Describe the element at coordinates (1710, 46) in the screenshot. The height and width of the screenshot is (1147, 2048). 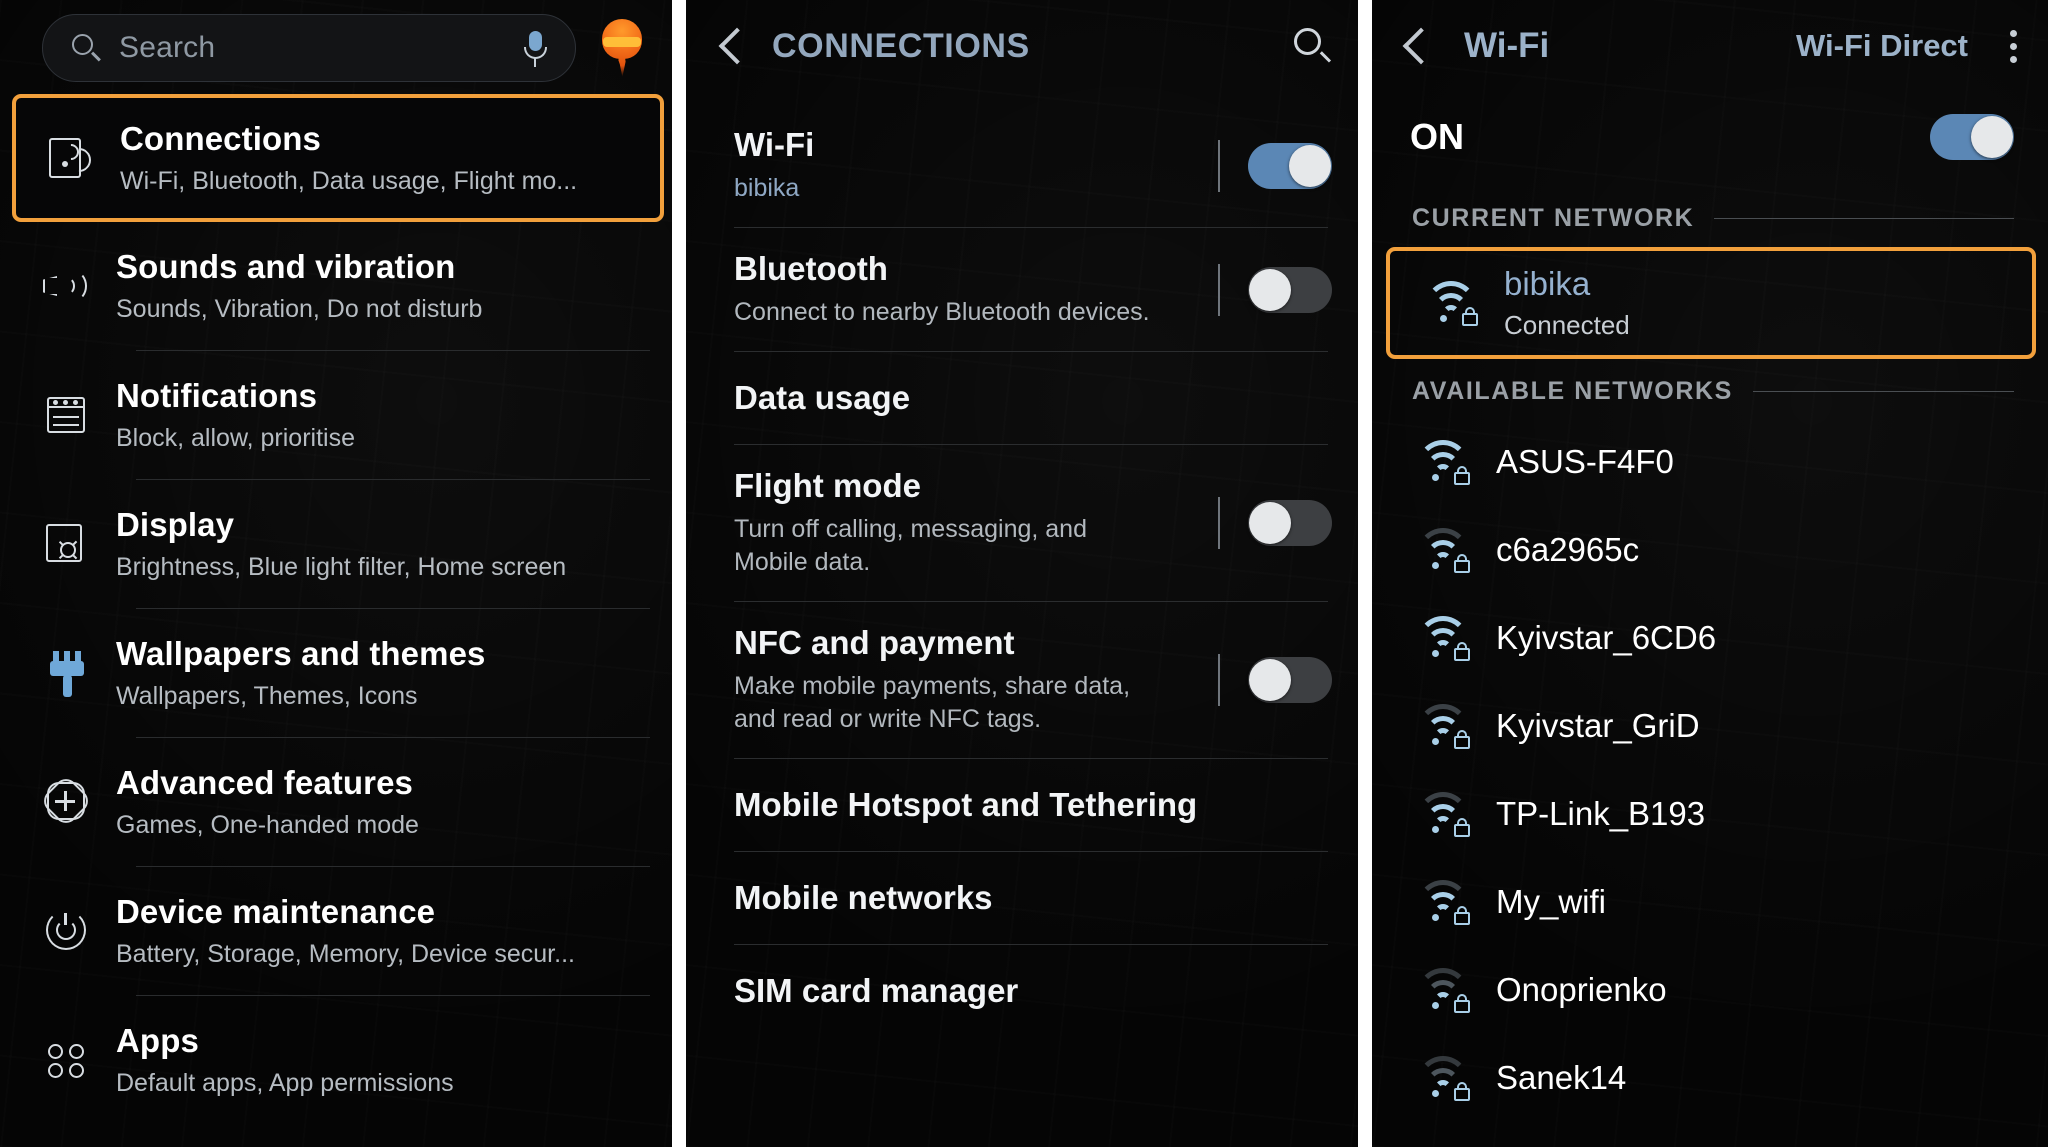
I see `wifi-header: Wi-Fi Wi-Fi Direct` at that location.